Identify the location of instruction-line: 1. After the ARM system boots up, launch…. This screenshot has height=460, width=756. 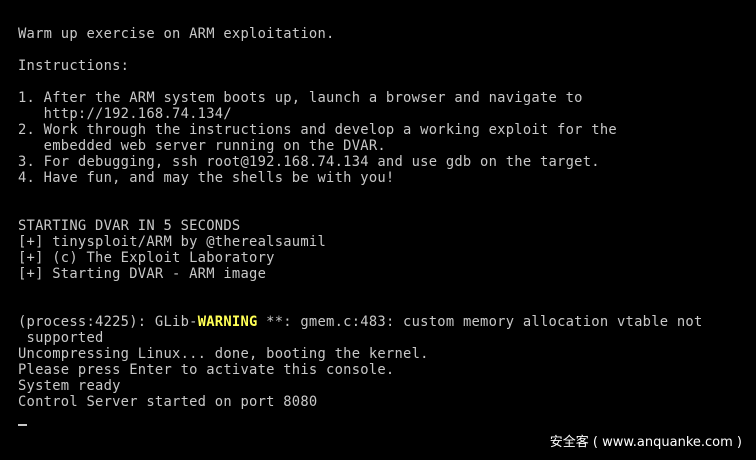
(300, 98).